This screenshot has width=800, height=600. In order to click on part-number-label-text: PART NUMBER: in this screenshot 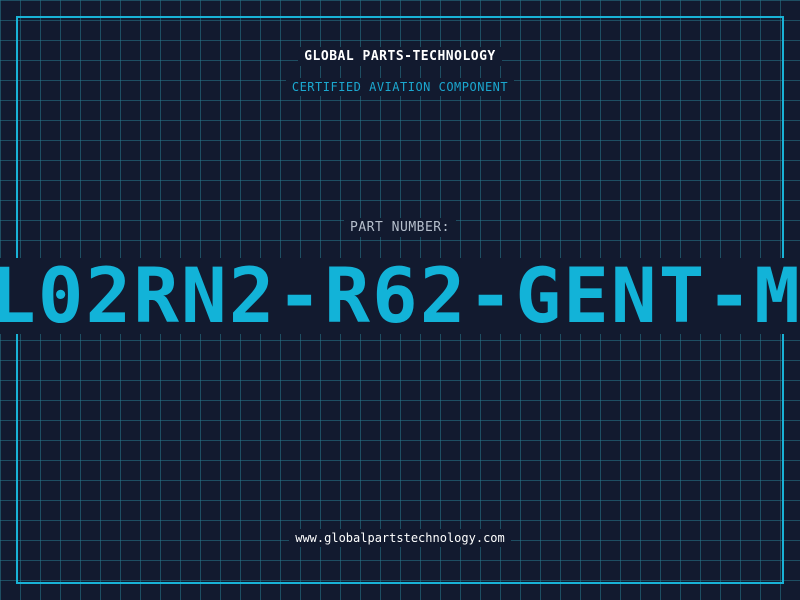, I will do `click(400, 227)`.